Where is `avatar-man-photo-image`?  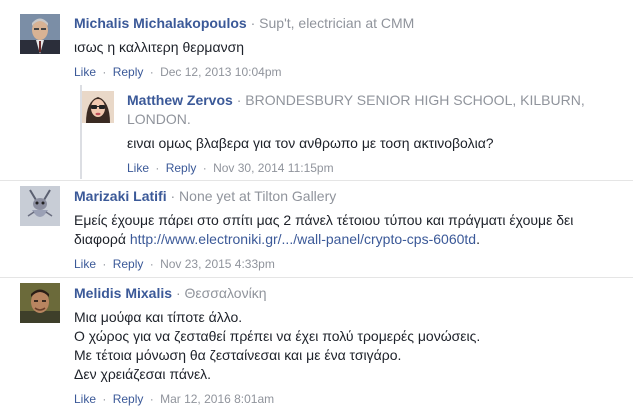 avatar-man-photo-image is located at coordinates (40, 303).